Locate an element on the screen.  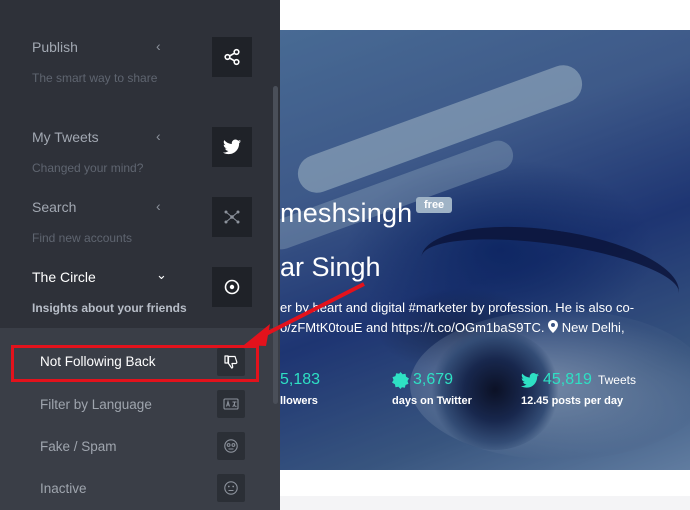
profile-username: meshsingh is located at coordinates (346, 213).